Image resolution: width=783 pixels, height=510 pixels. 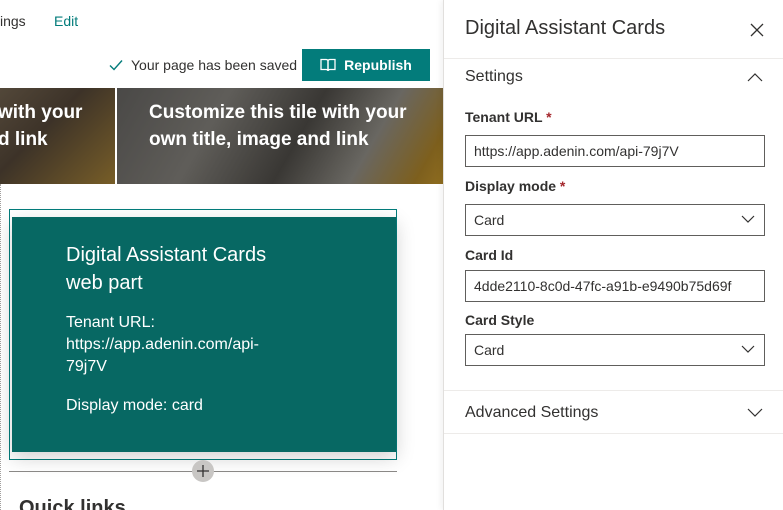 What do you see at coordinates (515, 186) in the screenshot?
I see `display-mode-label: Display mode *` at bounding box center [515, 186].